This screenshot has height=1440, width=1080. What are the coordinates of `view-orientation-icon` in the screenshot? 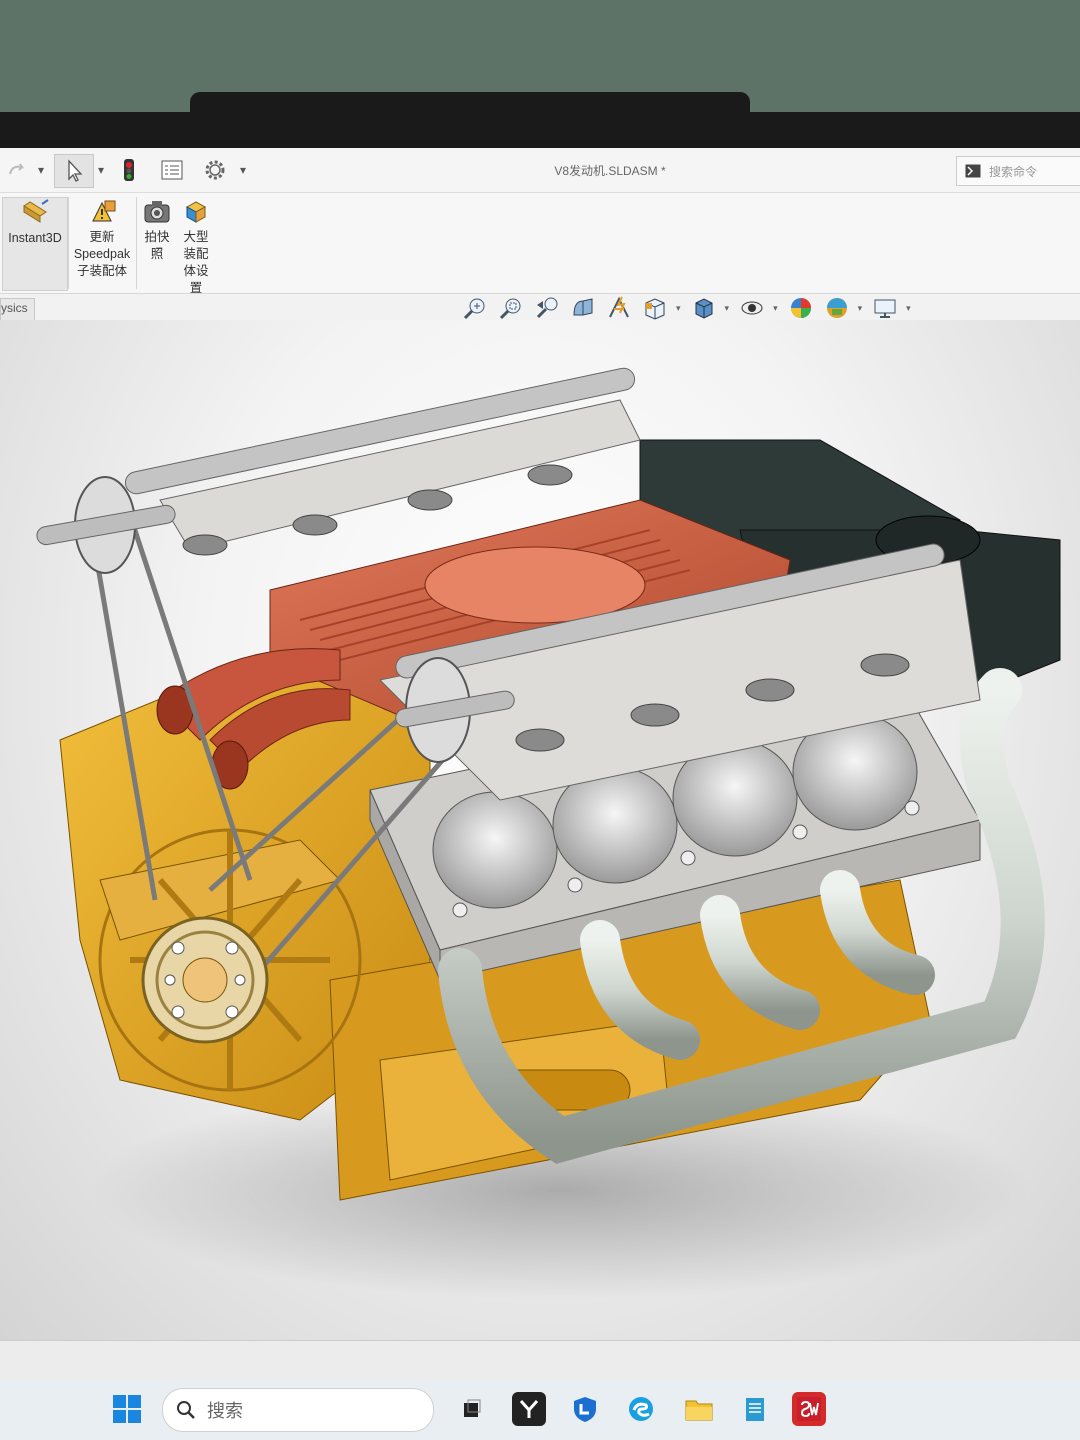 It's located at (655, 308).